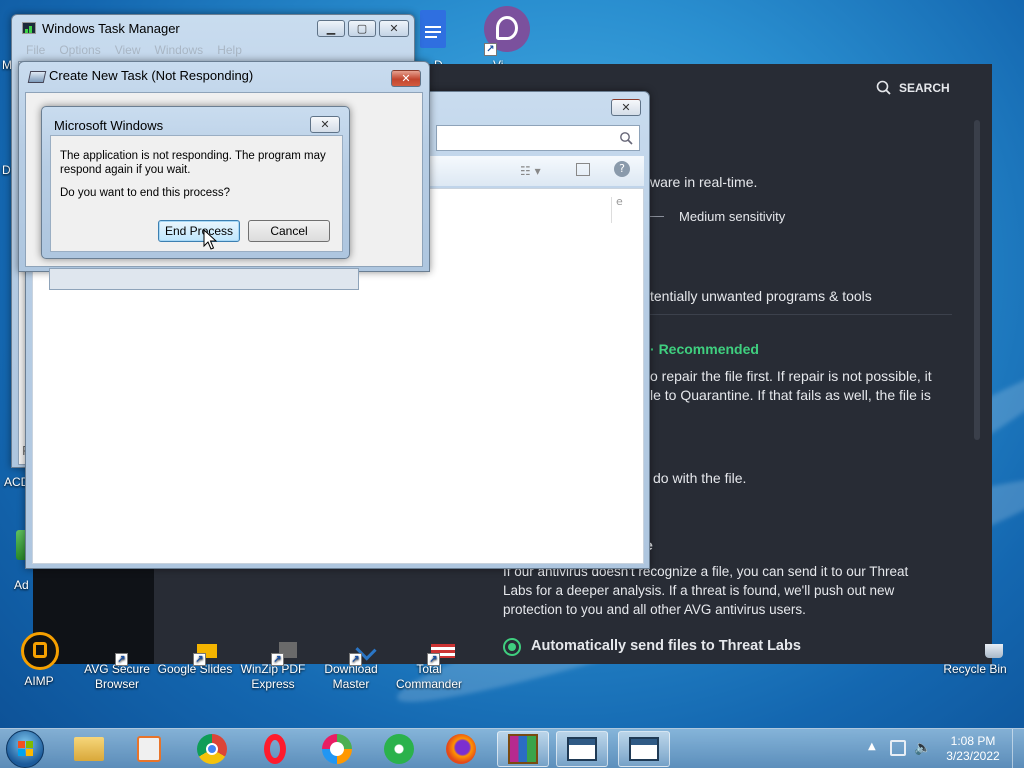  I want to click on taskbar-firefox, so click(461, 749).